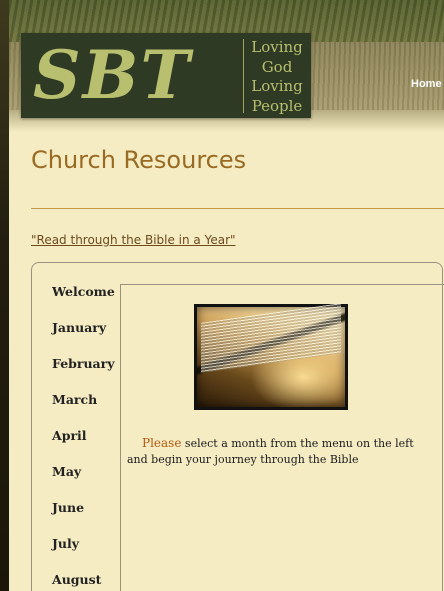  I want to click on menu-item-january: January, so click(84, 338).